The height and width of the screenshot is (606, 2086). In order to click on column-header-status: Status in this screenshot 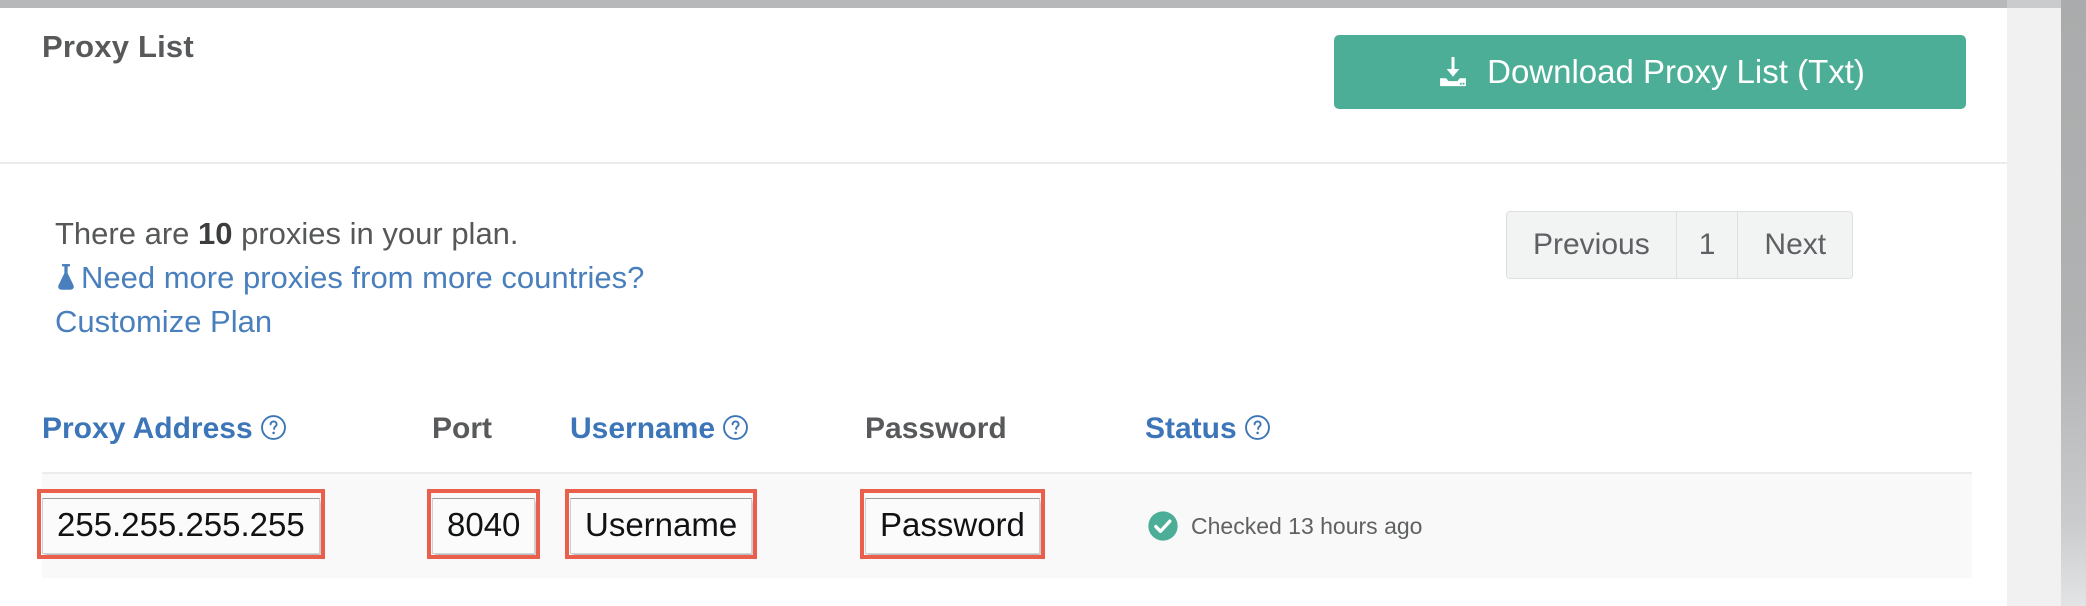, I will do `click(1558, 442)`.